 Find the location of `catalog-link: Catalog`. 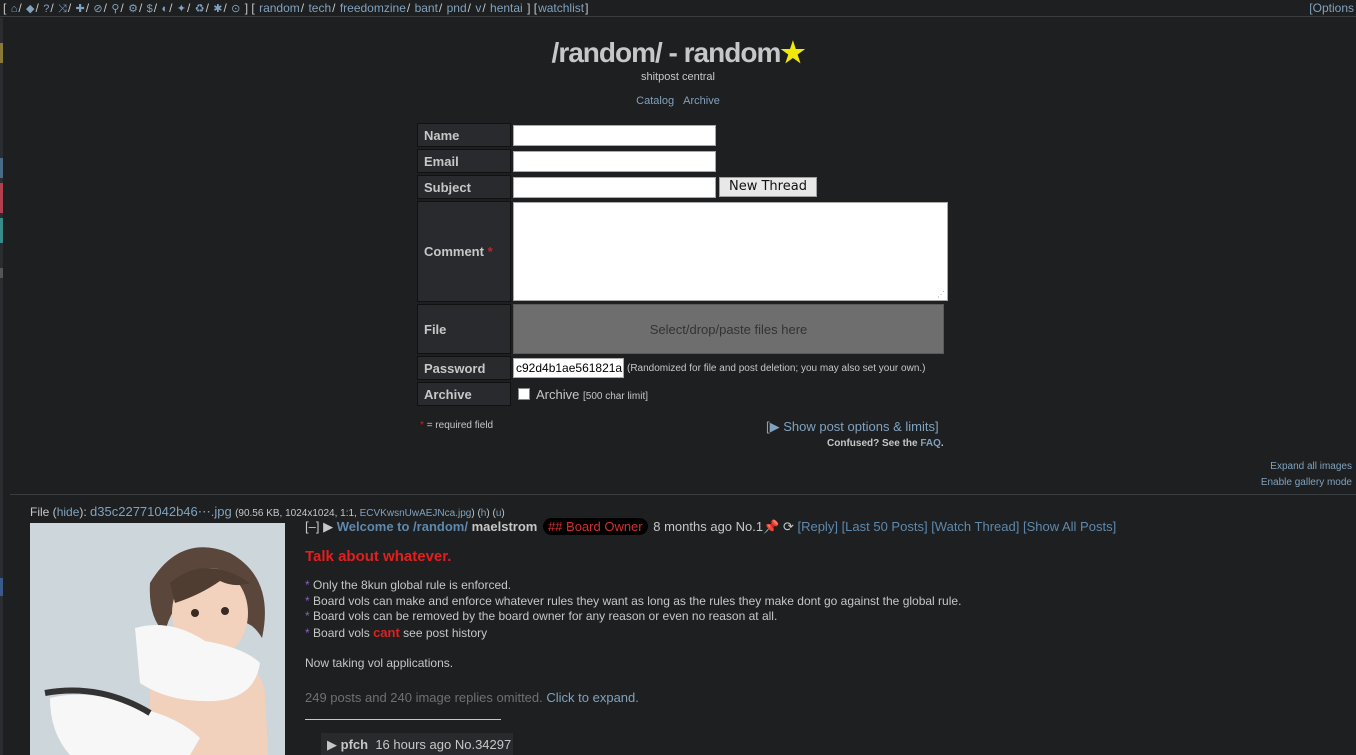

catalog-link: Catalog is located at coordinates (655, 101).